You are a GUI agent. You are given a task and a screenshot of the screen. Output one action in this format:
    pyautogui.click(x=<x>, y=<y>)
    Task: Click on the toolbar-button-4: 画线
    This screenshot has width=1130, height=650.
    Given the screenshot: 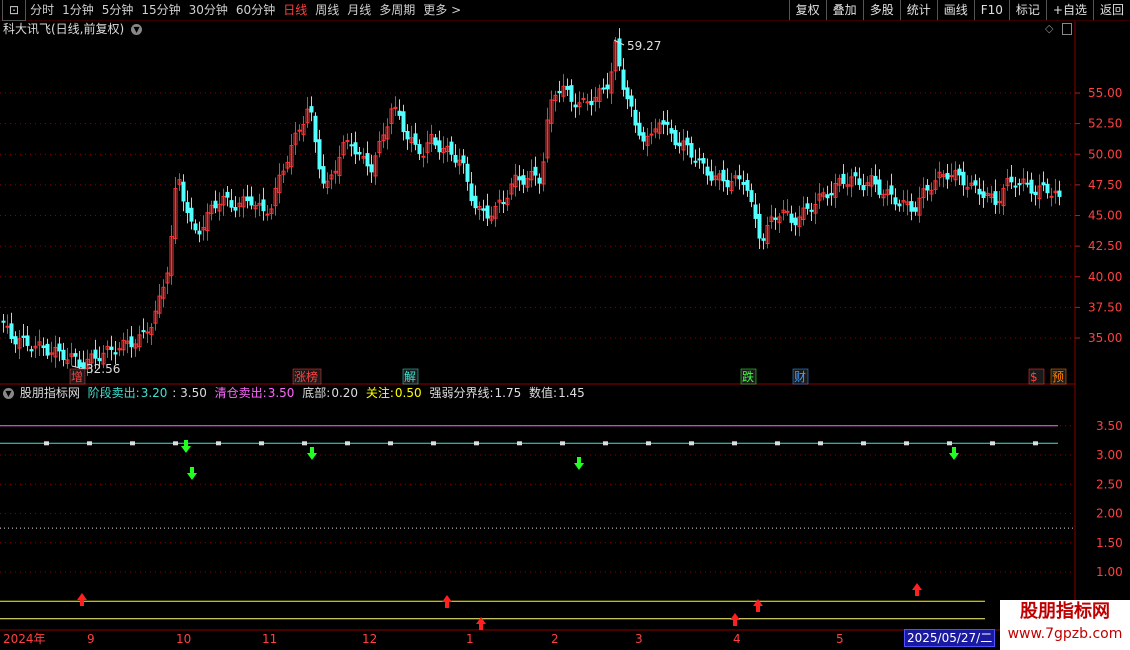 What is the action you would take?
    pyautogui.click(x=955, y=10)
    